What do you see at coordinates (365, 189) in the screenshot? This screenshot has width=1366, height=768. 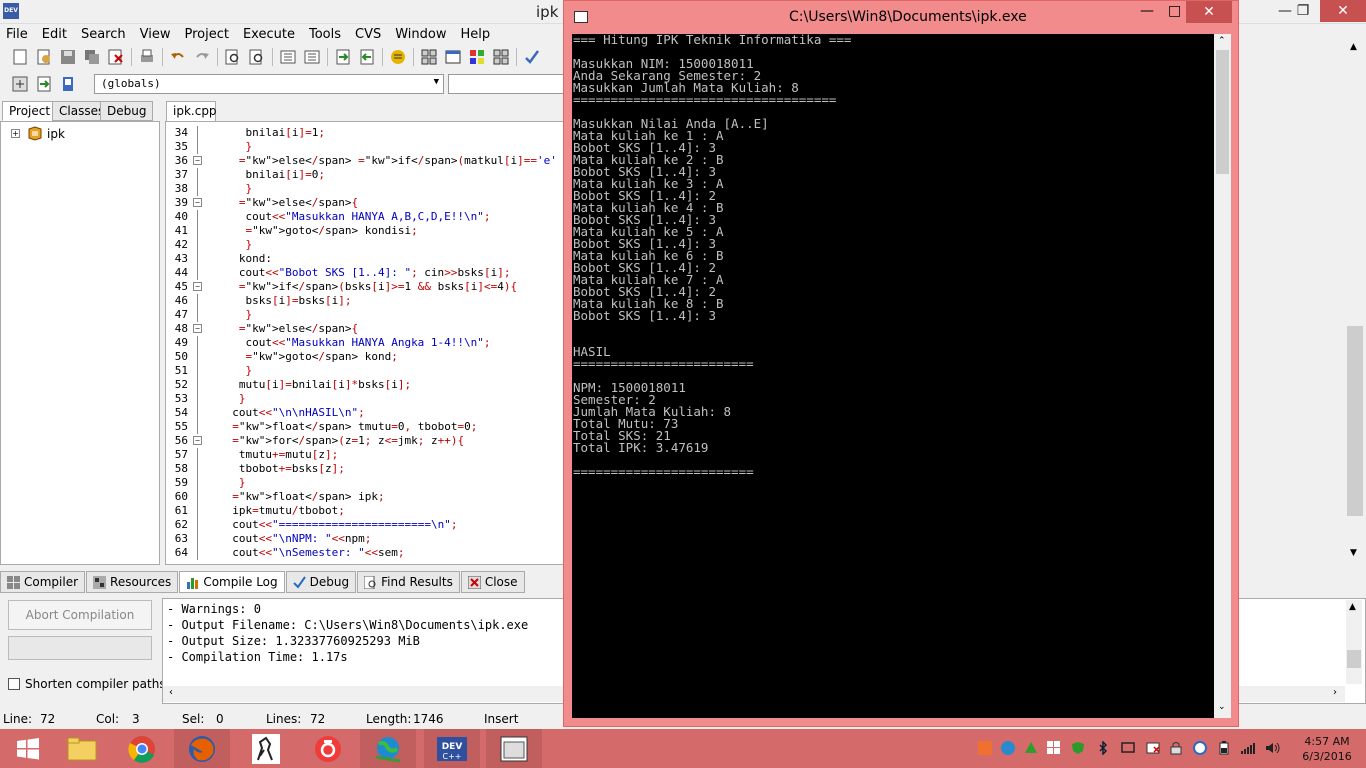 I see `code-line: 38 }` at bounding box center [365, 189].